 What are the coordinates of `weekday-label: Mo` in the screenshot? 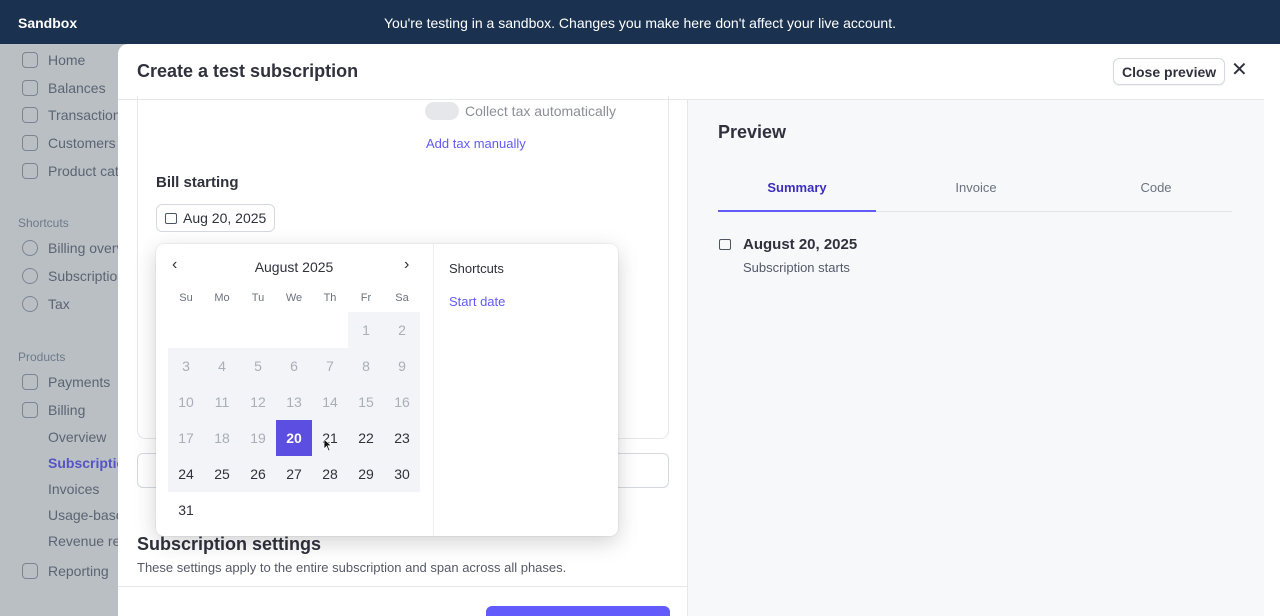 It's located at (222, 298).